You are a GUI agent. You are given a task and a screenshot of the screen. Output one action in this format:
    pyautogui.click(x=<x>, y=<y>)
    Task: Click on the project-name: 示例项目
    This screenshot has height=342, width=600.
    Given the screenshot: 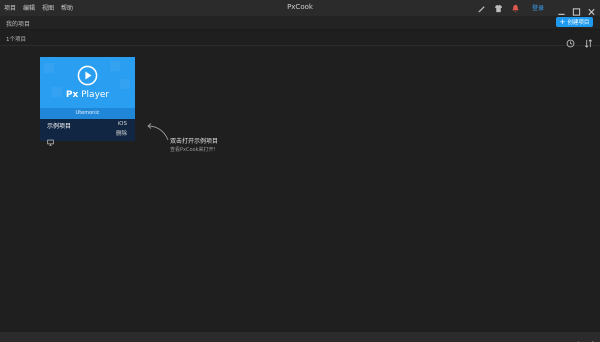 What is the action you would take?
    pyautogui.click(x=59, y=126)
    